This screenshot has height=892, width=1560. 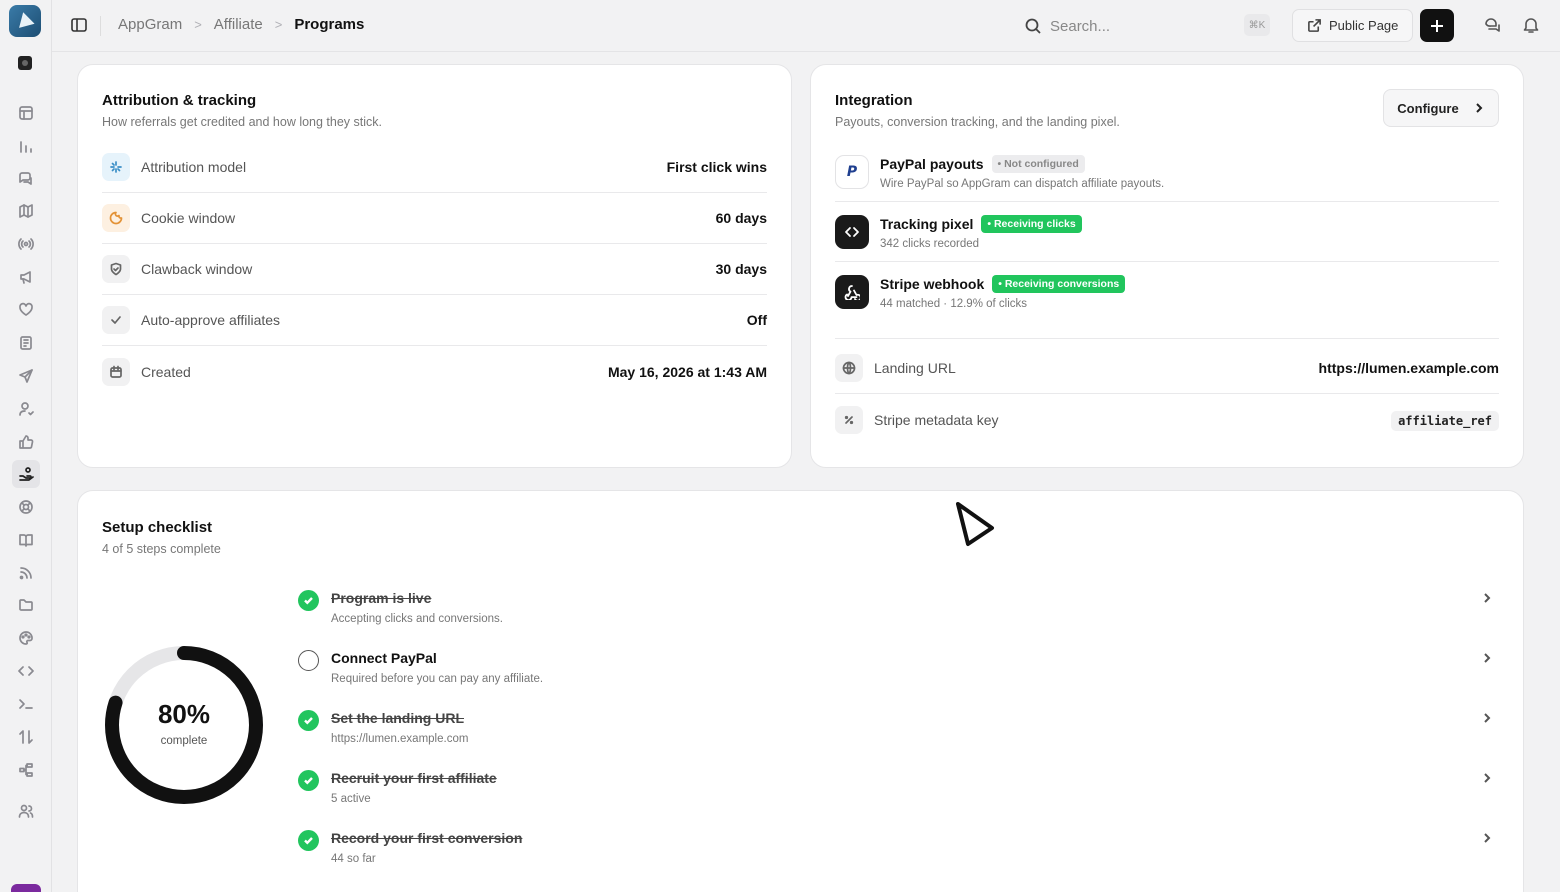 I want to click on step-title: Recruit your first affiliate, so click(x=414, y=778).